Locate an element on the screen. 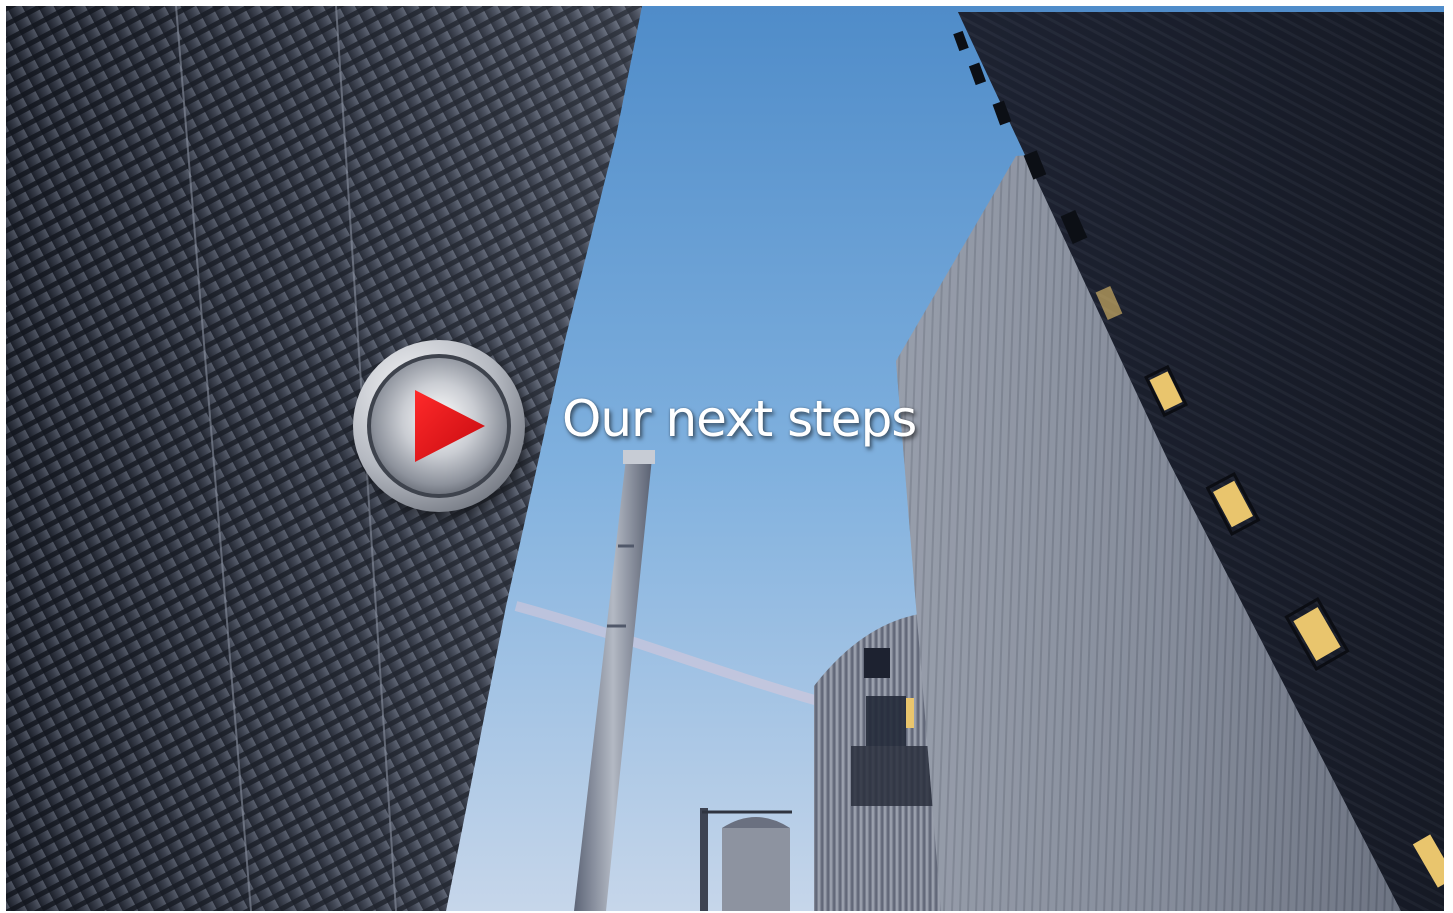 The width and height of the screenshot is (1453, 913). play-button is located at coordinates (439, 426).